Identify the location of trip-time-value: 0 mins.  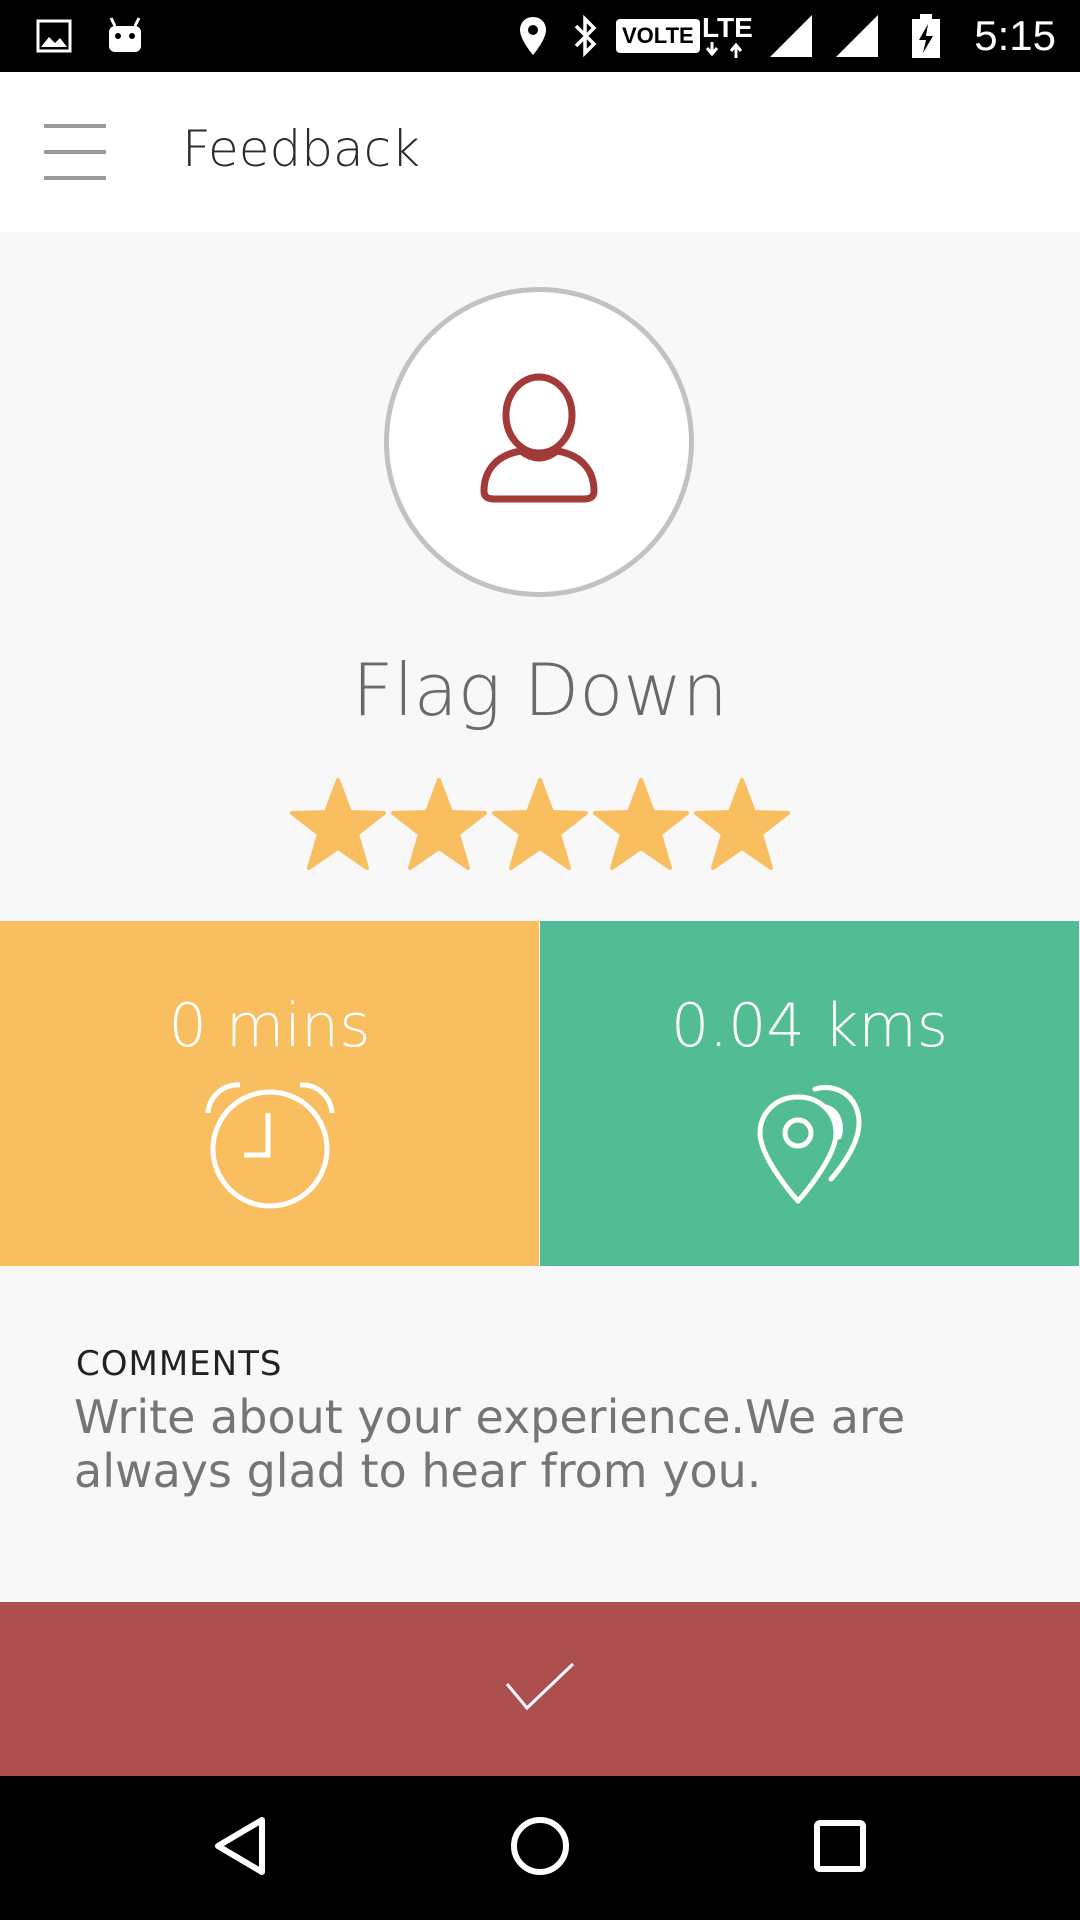
(269, 1026).